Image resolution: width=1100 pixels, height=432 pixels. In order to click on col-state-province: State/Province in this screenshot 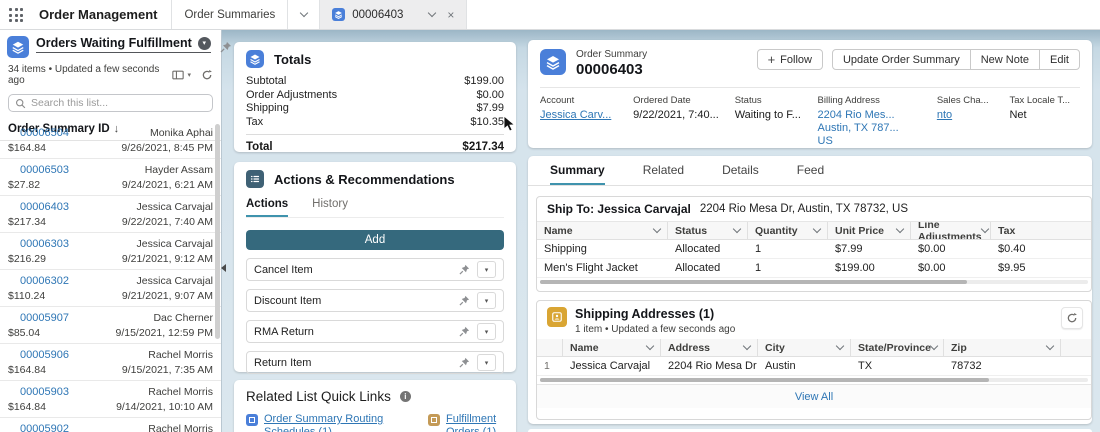, I will do `click(897, 347)`.